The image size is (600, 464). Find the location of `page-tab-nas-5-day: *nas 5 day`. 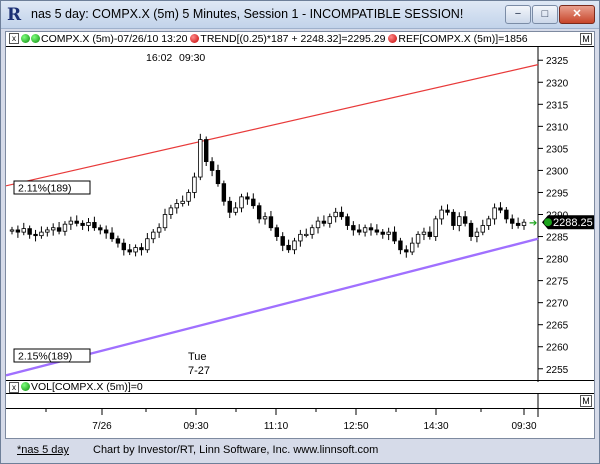

page-tab-nas-5-day: *nas 5 day is located at coordinates (43, 450).